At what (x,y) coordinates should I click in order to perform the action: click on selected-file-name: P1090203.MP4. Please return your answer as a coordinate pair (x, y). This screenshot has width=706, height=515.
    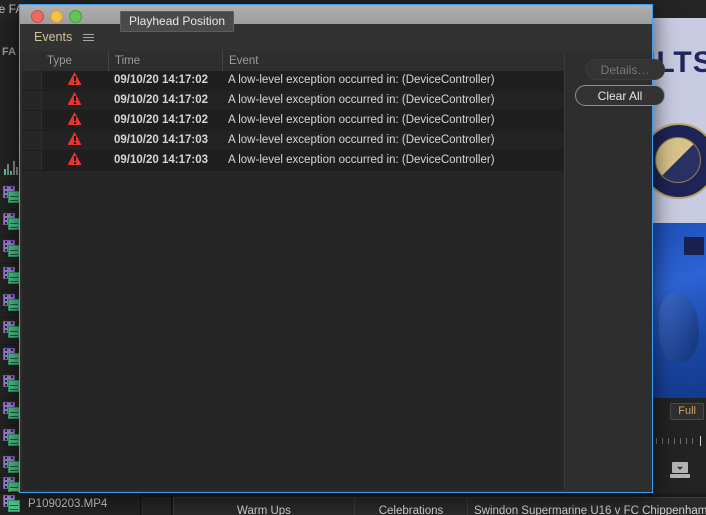
    Looking at the image, I should click on (68, 504).